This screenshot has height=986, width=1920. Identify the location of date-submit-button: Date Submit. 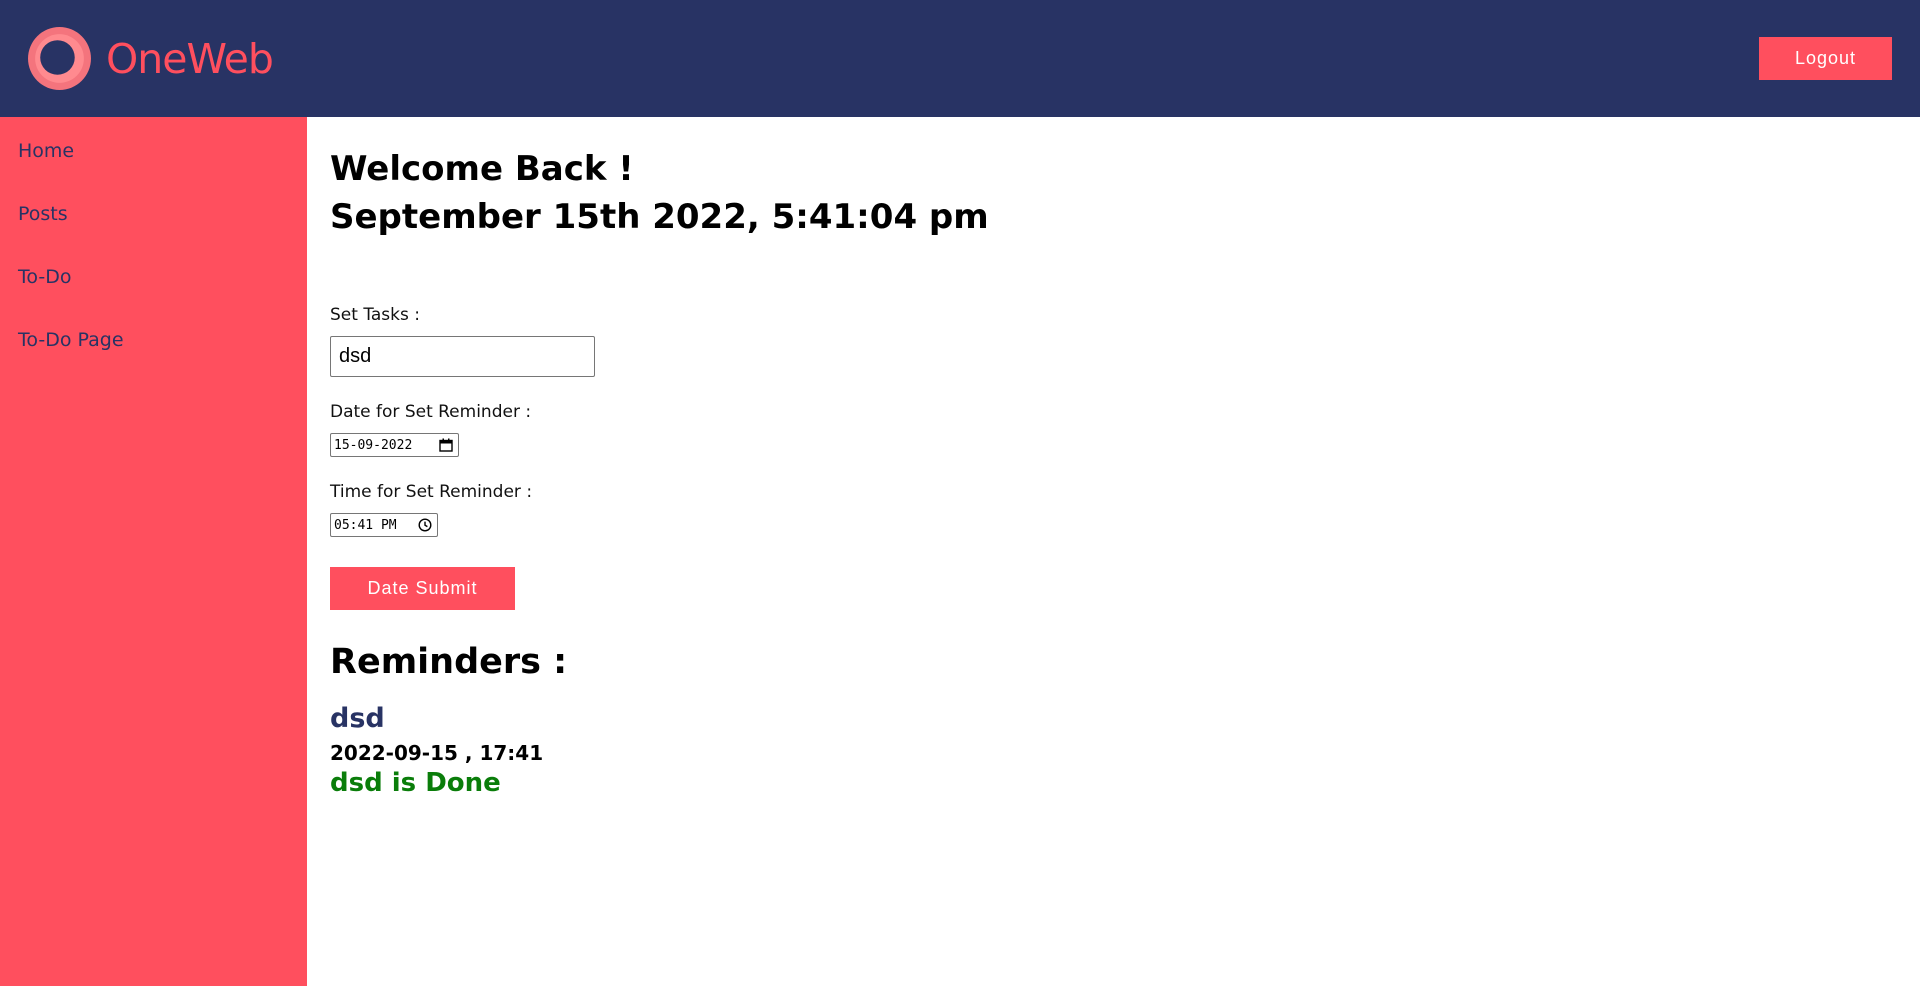
(422, 588).